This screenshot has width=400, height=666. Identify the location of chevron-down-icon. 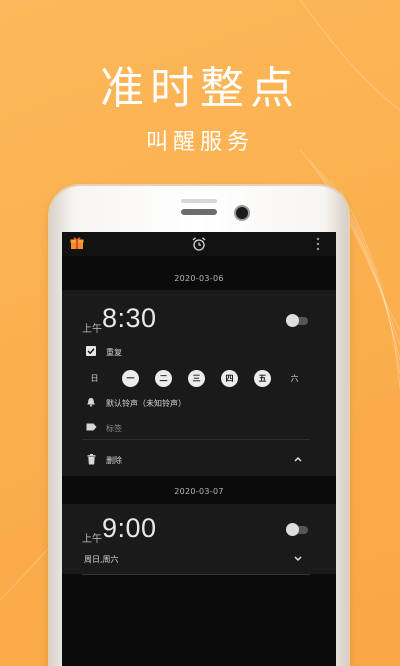
(298, 559).